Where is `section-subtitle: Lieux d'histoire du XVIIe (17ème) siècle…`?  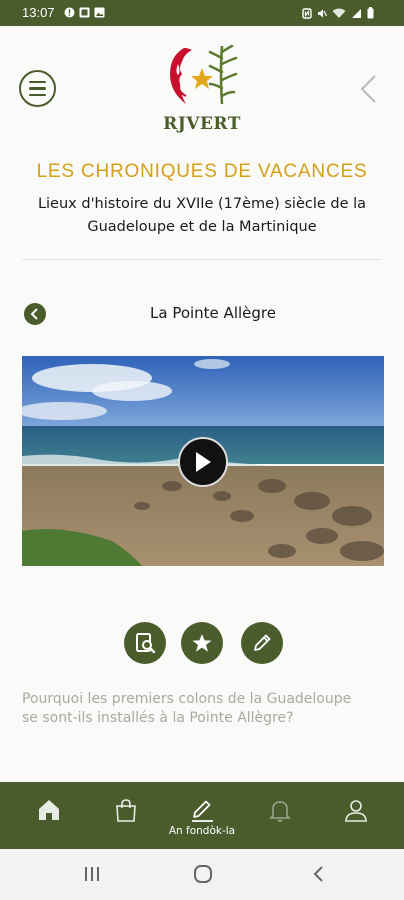
section-subtitle: Lieux d'histoire du XVIIe (17ème) siècle… is located at coordinates (202, 215).